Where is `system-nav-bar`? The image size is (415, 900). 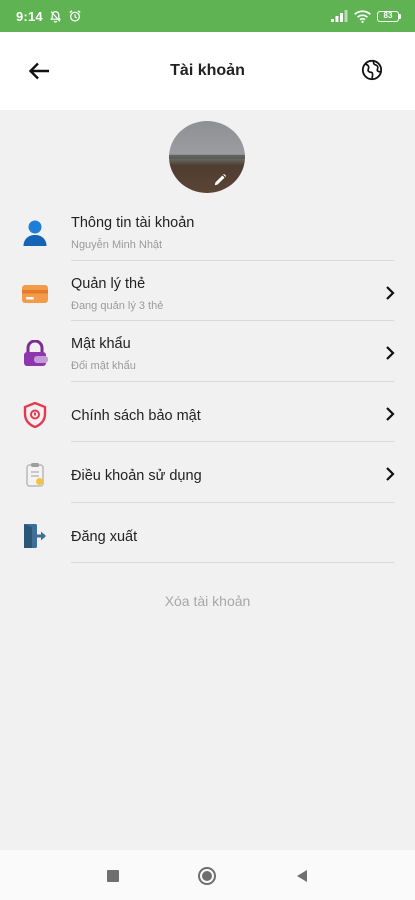 system-nav-bar is located at coordinates (207, 875).